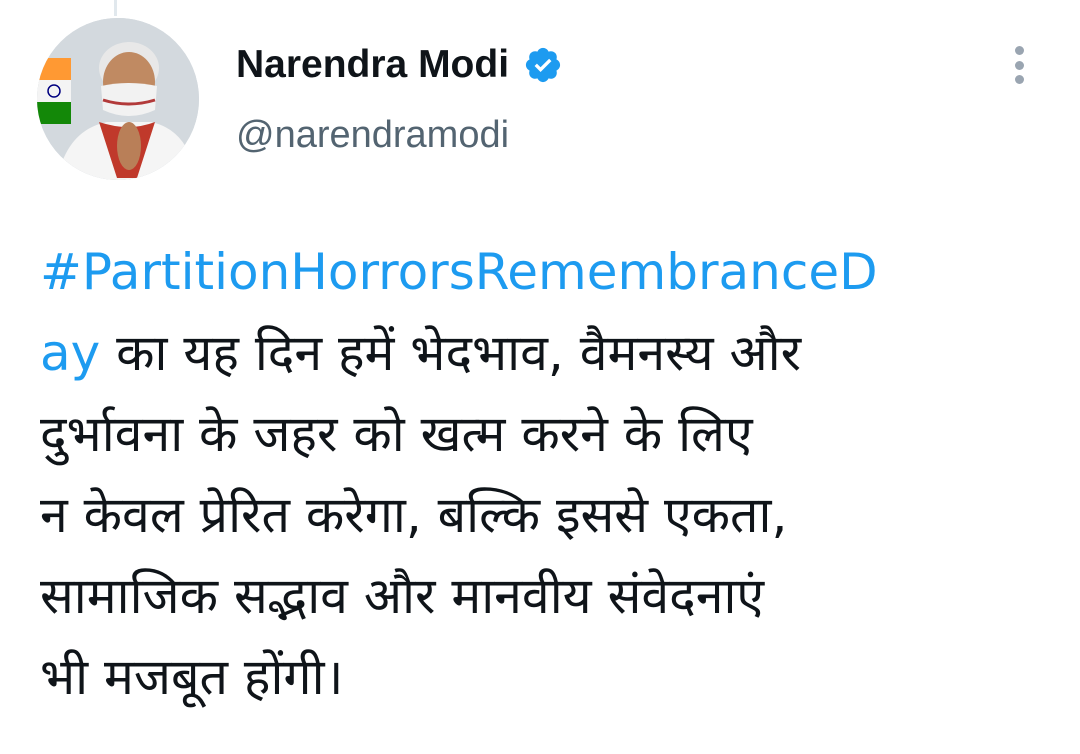 The height and width of the screenshot is (754, 1080). I want to click on author-name-row: Narendra Modi, so click(399, 65).